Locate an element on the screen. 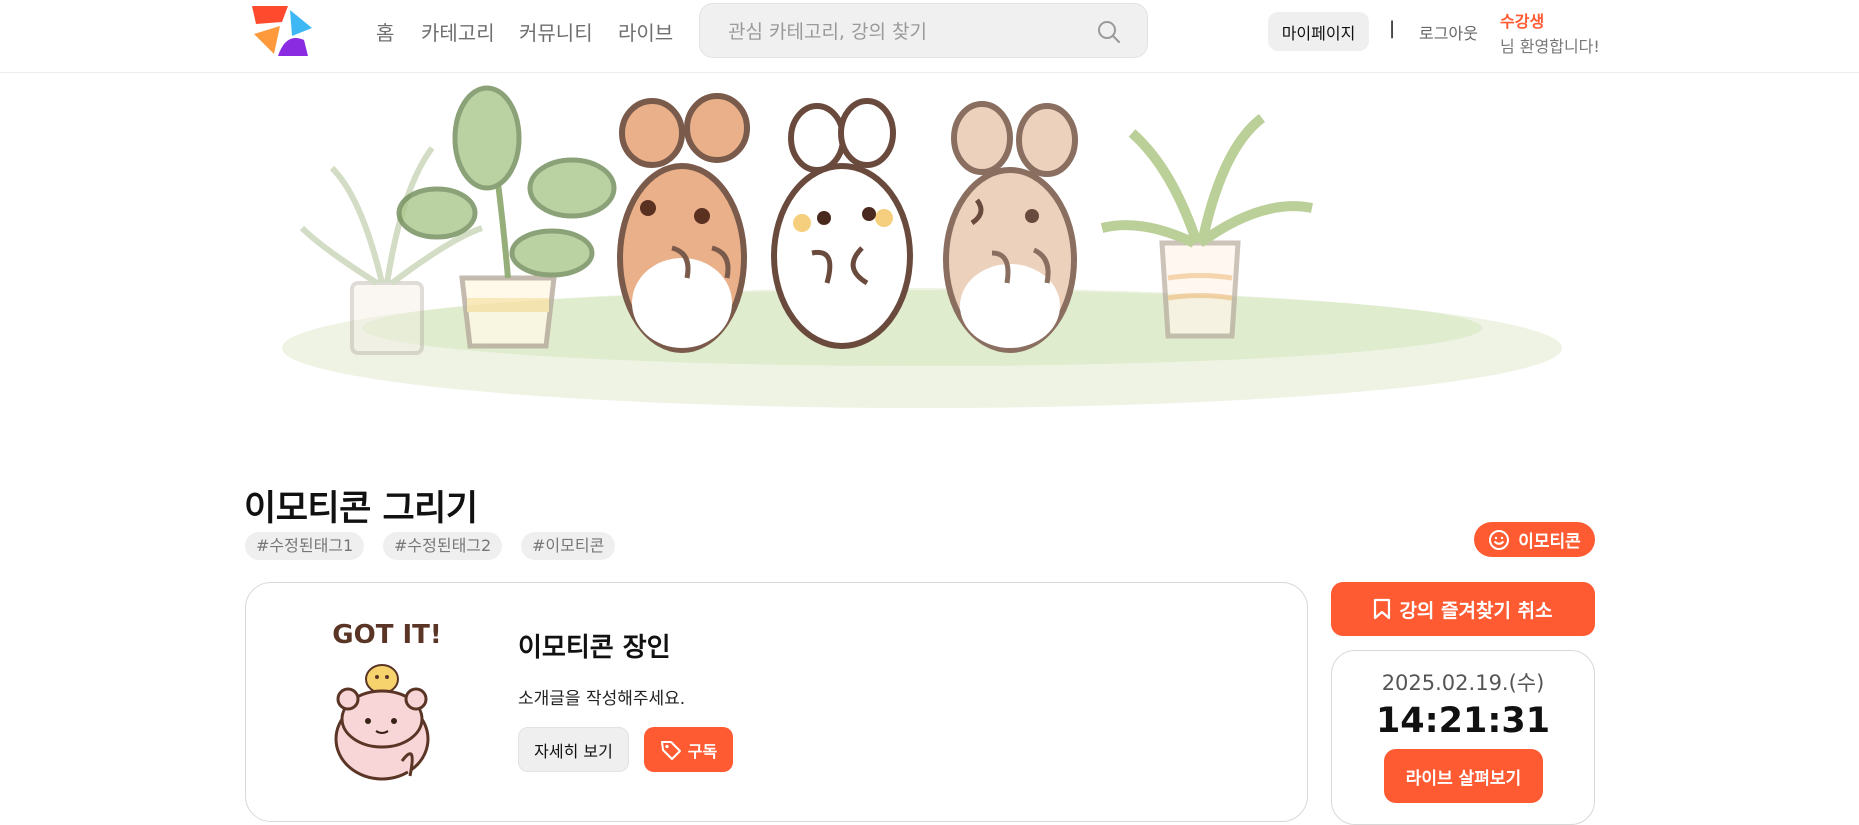 Image resolution: width=1859 pixels, height=825 pixels. user-greeting: 님 환영합니다! is located at coordinates (1550, 46).